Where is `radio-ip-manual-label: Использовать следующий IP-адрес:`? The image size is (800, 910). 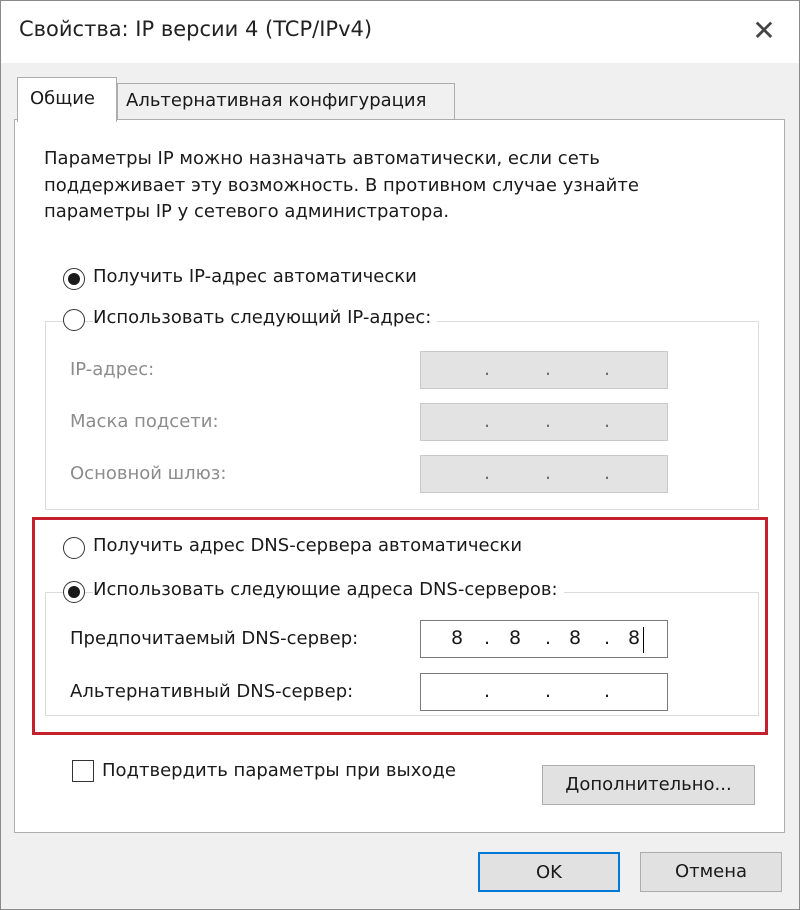
radio-ip-manual-label: Использовать следующий IP-адрес: is located at coordinates (265, 317).